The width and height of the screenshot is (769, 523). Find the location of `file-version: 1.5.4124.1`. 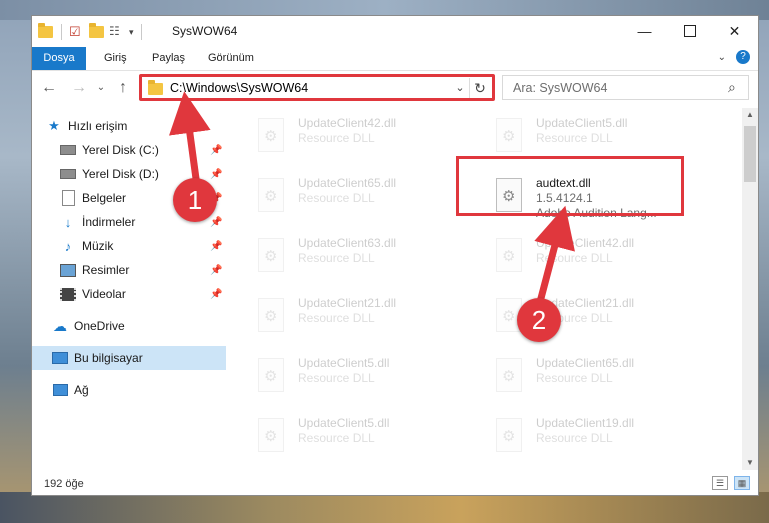

file-version: 1.5.4124.1 is located at coordinates (564, 198).